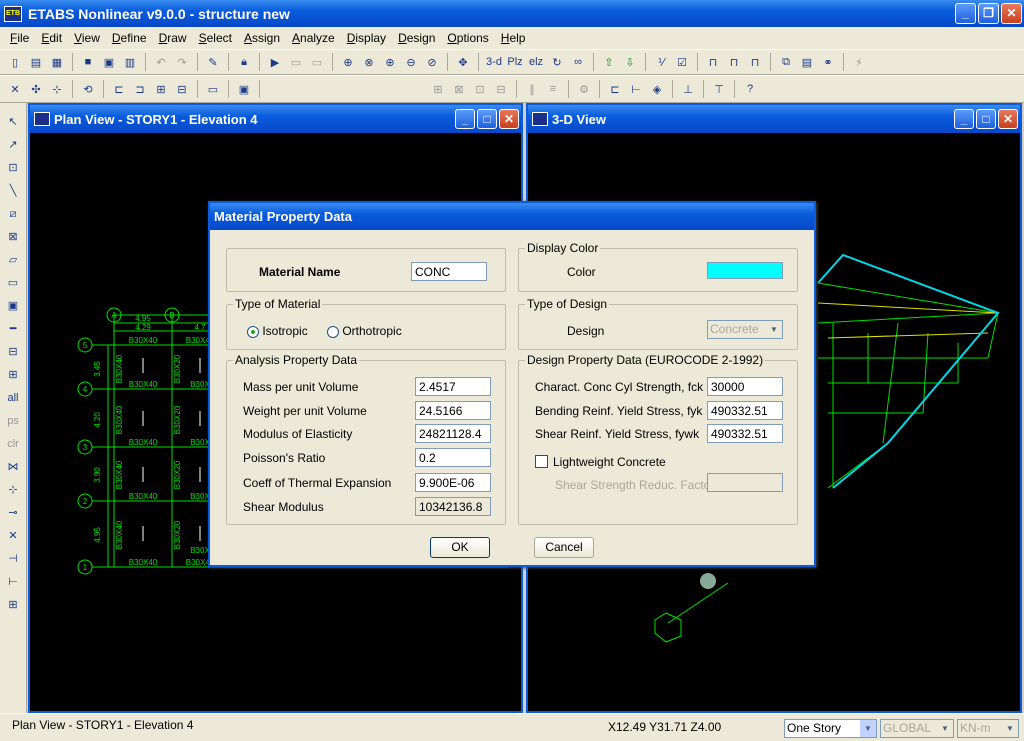 The image size is (1024, 741). I want to click on draw-wall-icon: ⊟, so click(13, 352).